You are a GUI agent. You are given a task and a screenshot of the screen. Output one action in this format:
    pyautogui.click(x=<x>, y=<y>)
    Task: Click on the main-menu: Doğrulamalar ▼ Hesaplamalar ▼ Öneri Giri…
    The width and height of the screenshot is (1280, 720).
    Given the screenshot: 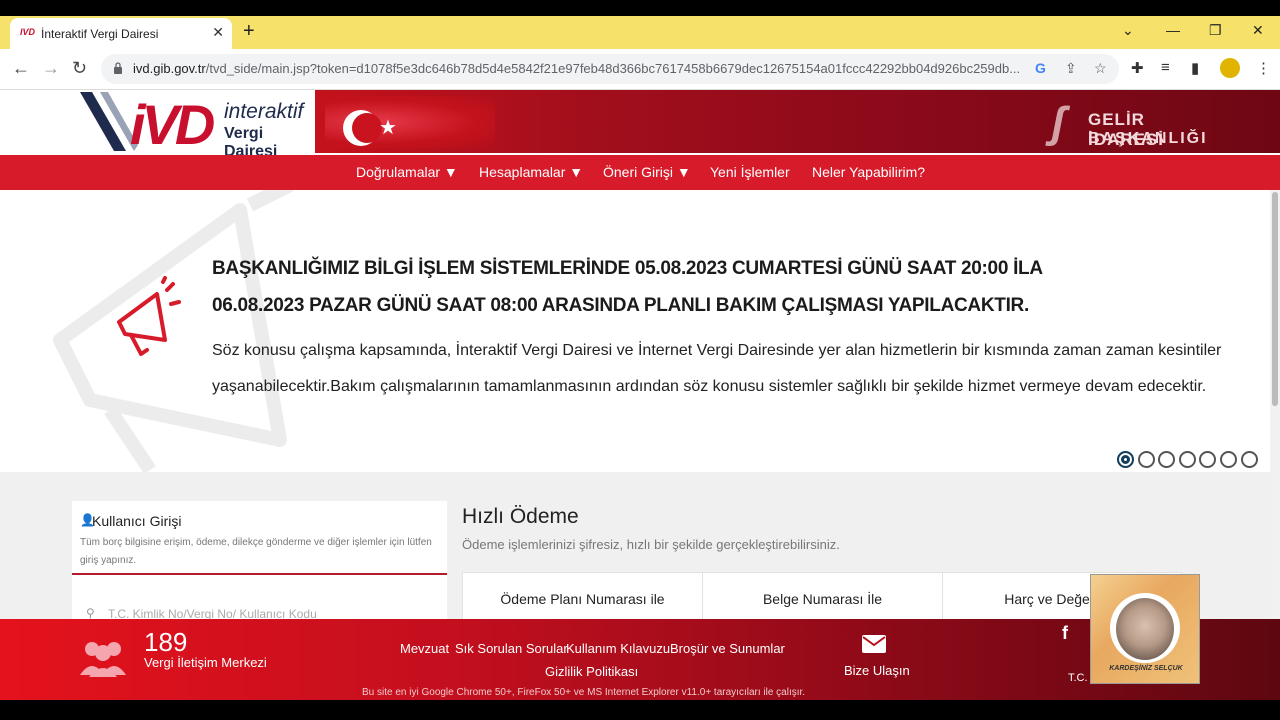 What is the action you would take?
    pyautogui.click(x=640, y=172)
    